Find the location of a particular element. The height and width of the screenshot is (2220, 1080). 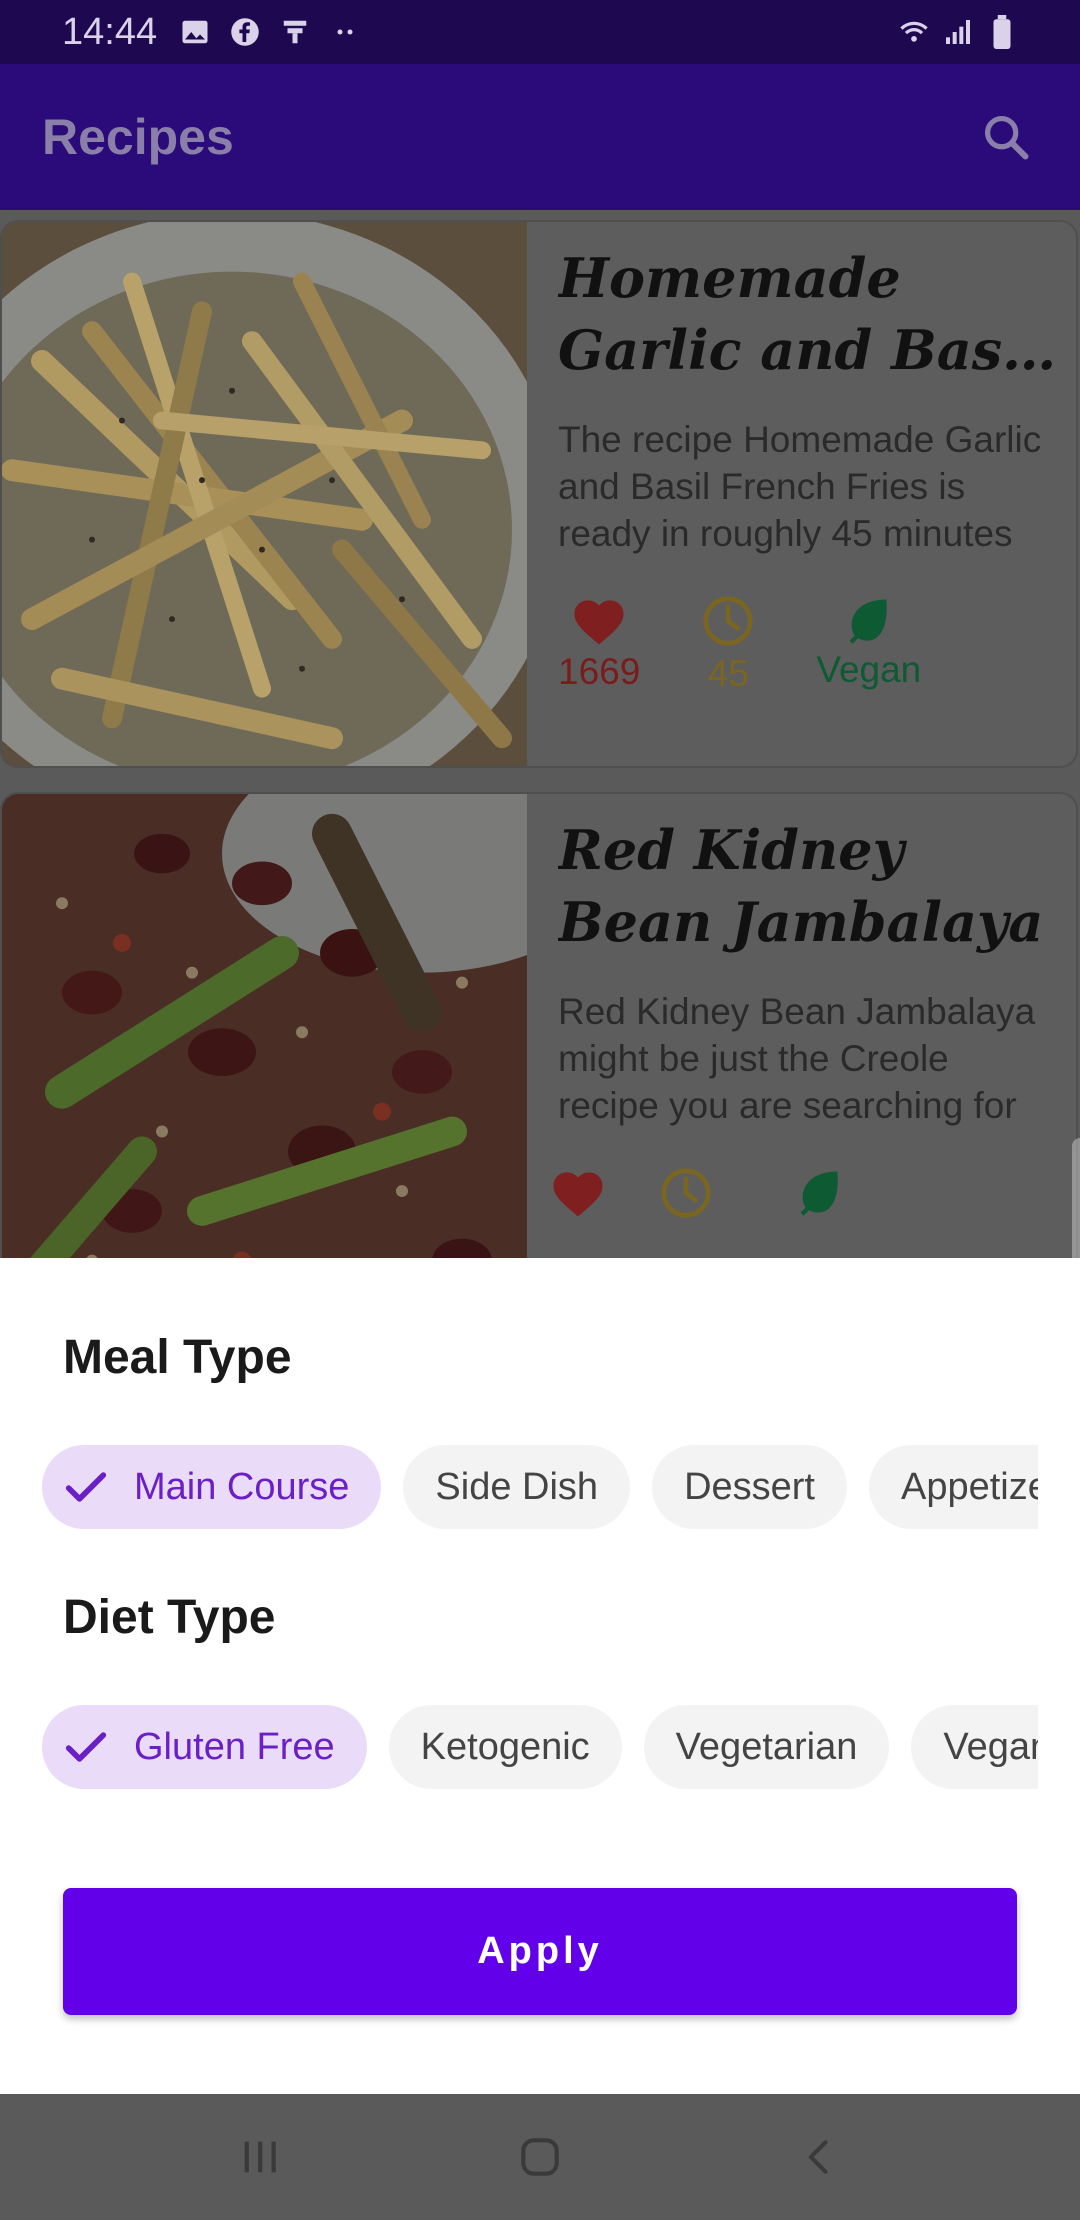

back-button is located at coordinates (820, 2157).